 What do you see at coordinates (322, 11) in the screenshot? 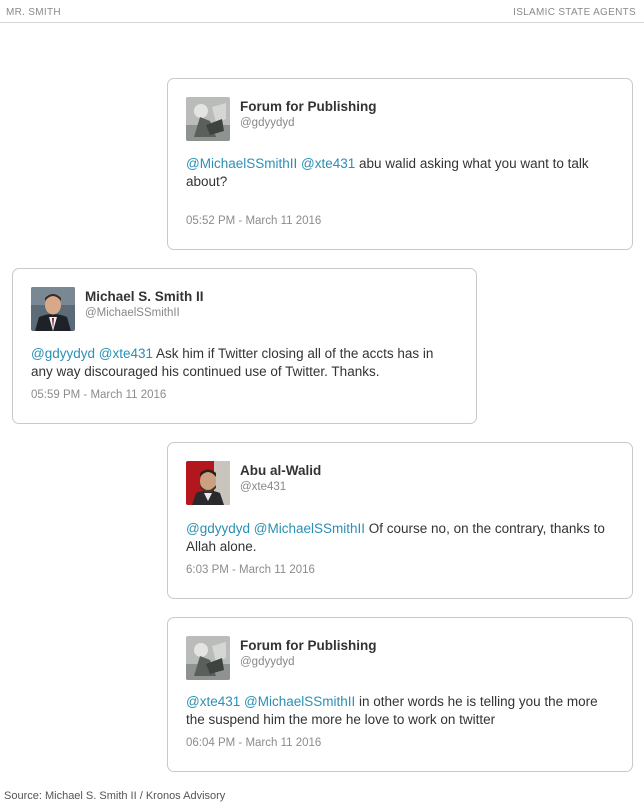
I see `page-header: MR. SMITH ISLAMIC STATE AGENTS` at bounding box center [322, 11].